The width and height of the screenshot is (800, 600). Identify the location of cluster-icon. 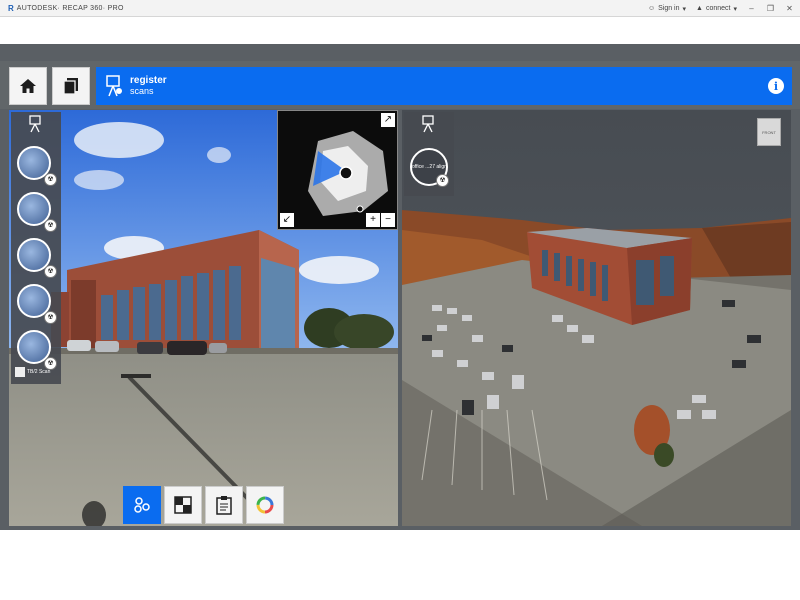
(142, 505).